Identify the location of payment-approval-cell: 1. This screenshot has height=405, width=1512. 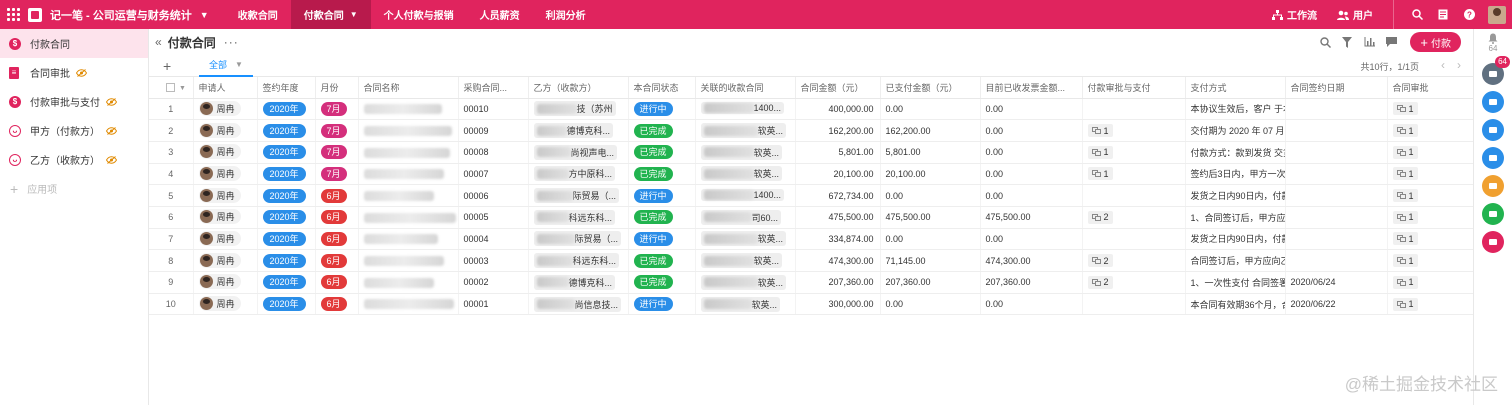
(1134, 130).